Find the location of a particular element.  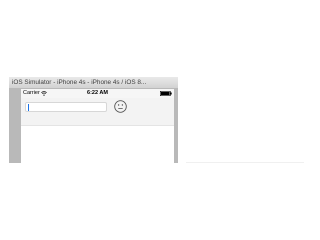

content-divider is located at coordinates (97, 125).